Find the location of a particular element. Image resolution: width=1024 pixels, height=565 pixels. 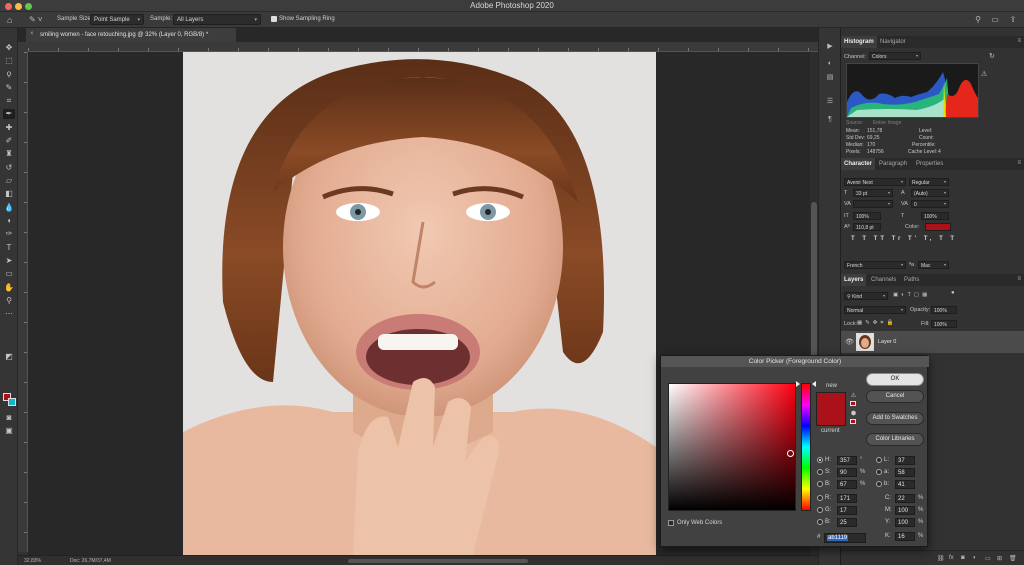

tab-histogram: Histogram is located at coordinates (859, 42).